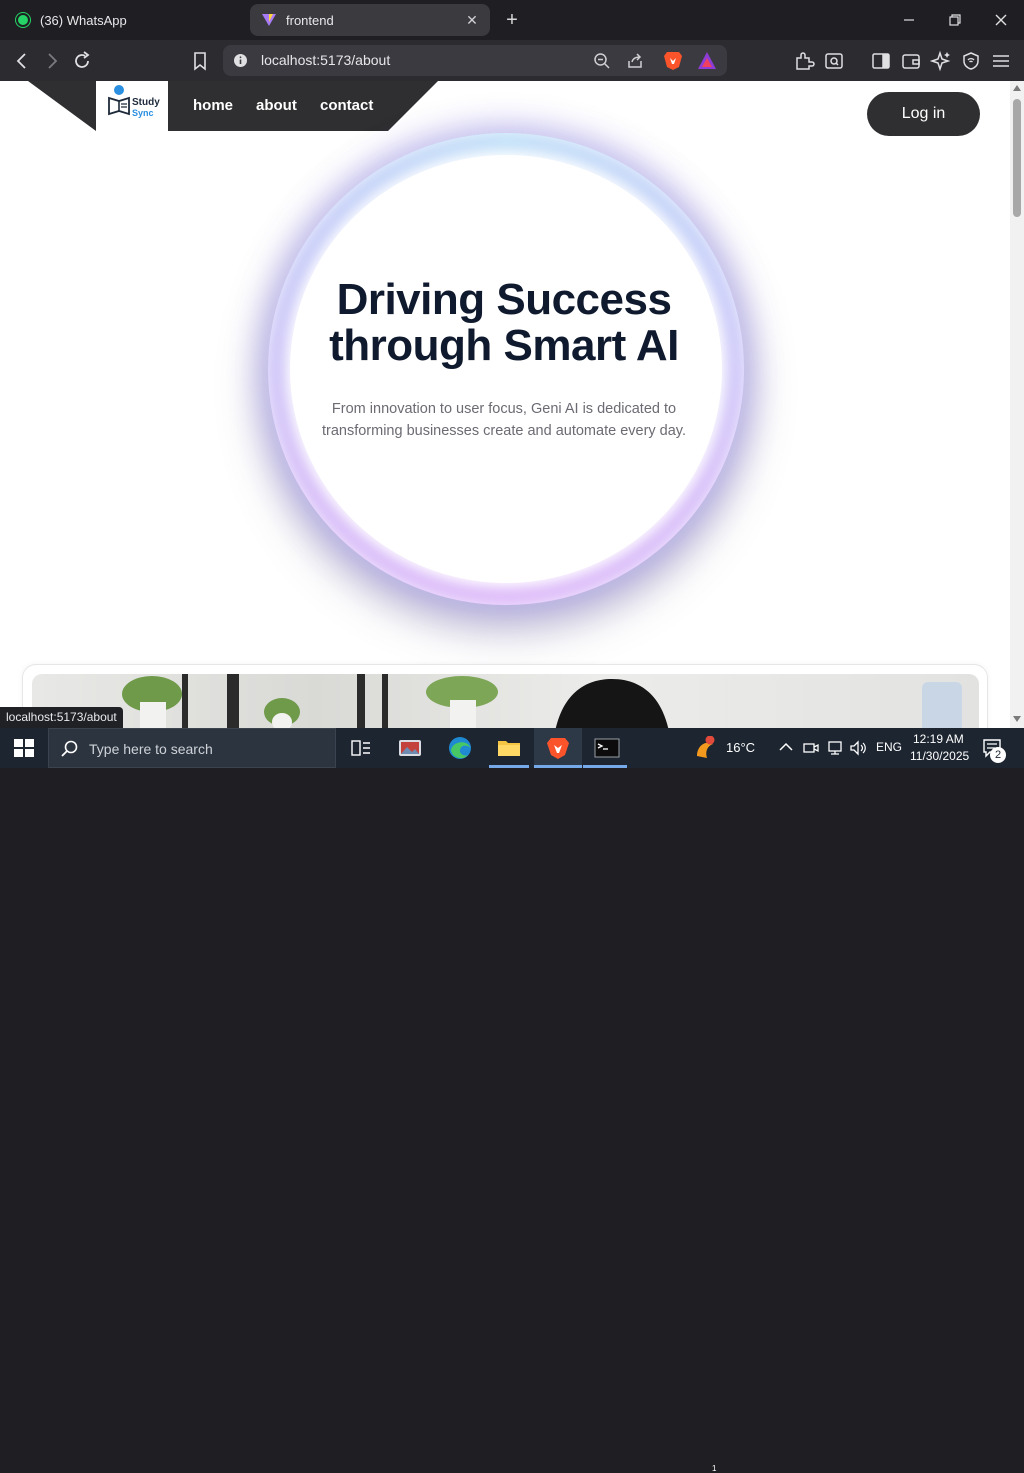  What do you see at coordinates (119, 100) in the screenshot?
I see `study-sync-logo-icon` at bounding box center [119, 100].